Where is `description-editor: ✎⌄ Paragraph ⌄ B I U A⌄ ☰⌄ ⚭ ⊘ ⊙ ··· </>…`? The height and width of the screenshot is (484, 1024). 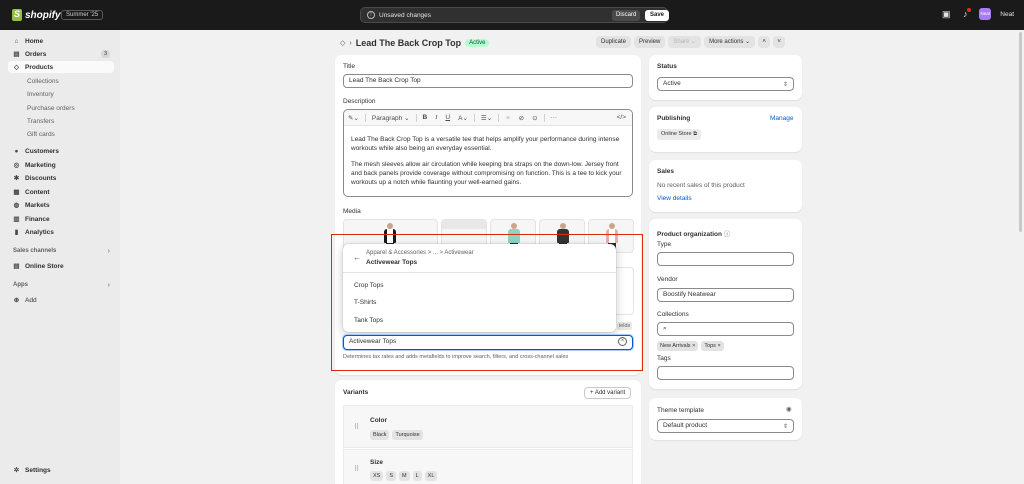 description-editor: ✎⌄ Paragraph ⌄ B I U A⌄ ☰⌄ ⚭ ⊘ ⊙ ··· </>… is located at coordinates (488, 153).